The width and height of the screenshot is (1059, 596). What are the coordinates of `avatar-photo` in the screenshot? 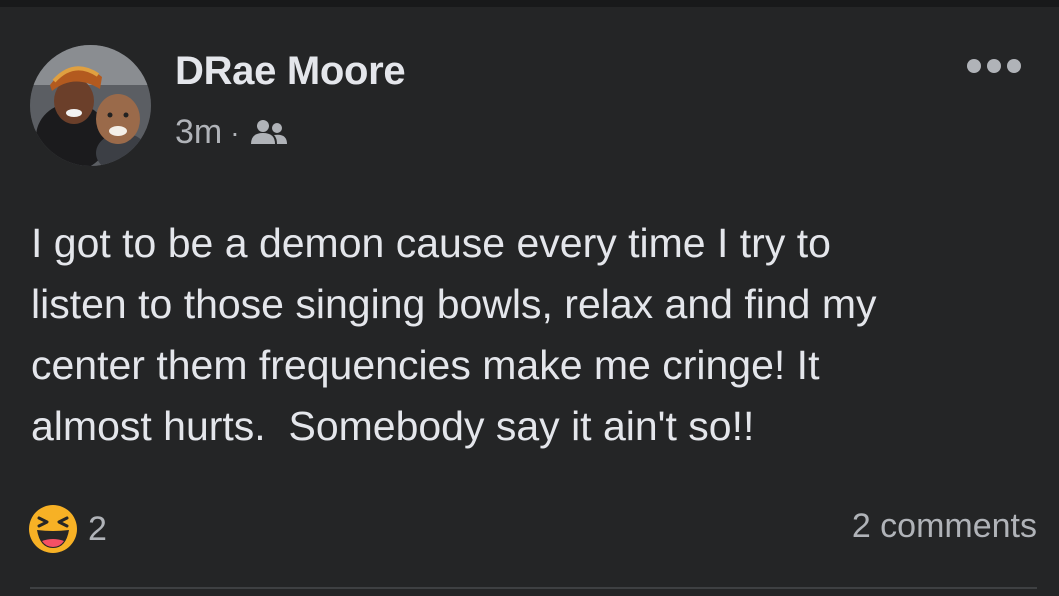 It's located at (90, 105).